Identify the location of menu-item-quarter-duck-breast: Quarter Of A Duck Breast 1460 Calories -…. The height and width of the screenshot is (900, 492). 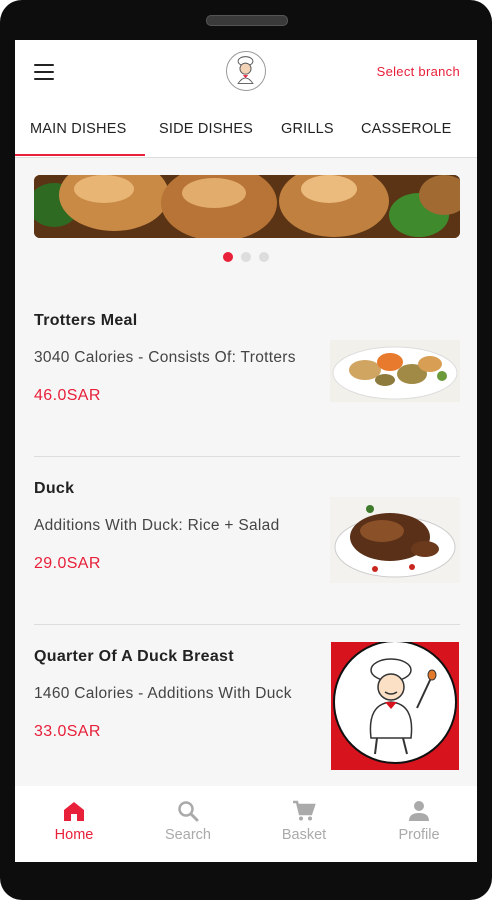
(247, 710).